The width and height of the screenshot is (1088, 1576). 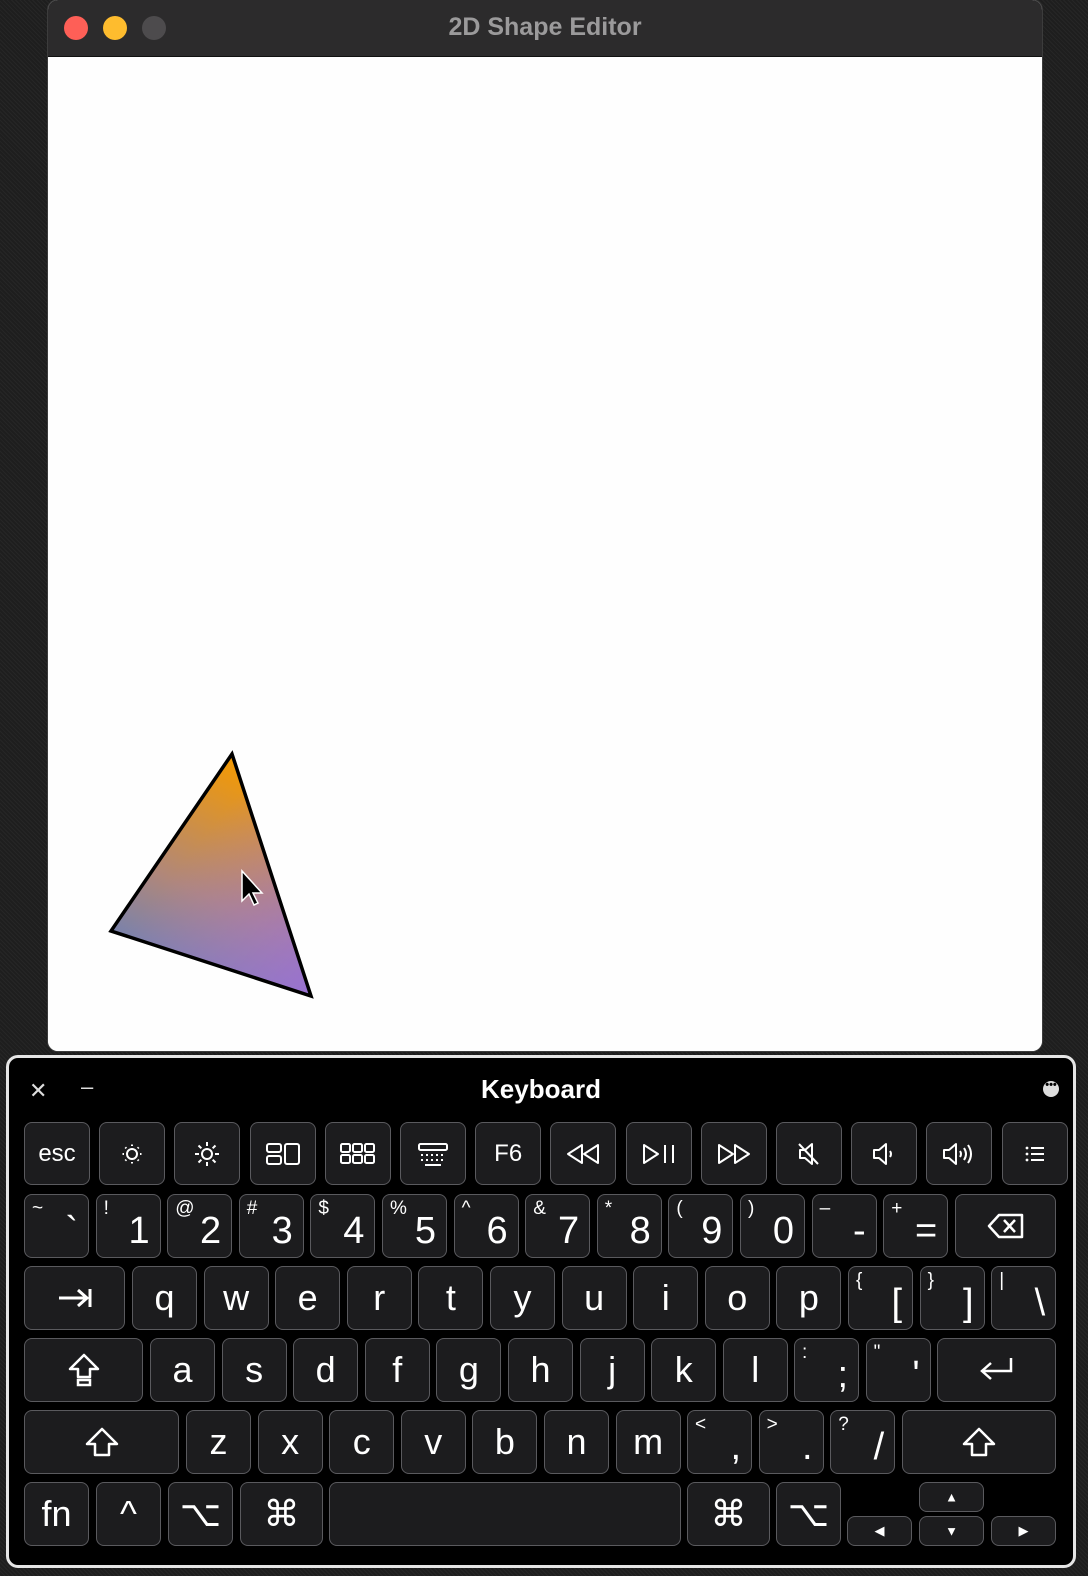 What do you see at coordinates (1034, 1153) in the screenshot?
I see `key-list` at bounding box center [1034, 1153].